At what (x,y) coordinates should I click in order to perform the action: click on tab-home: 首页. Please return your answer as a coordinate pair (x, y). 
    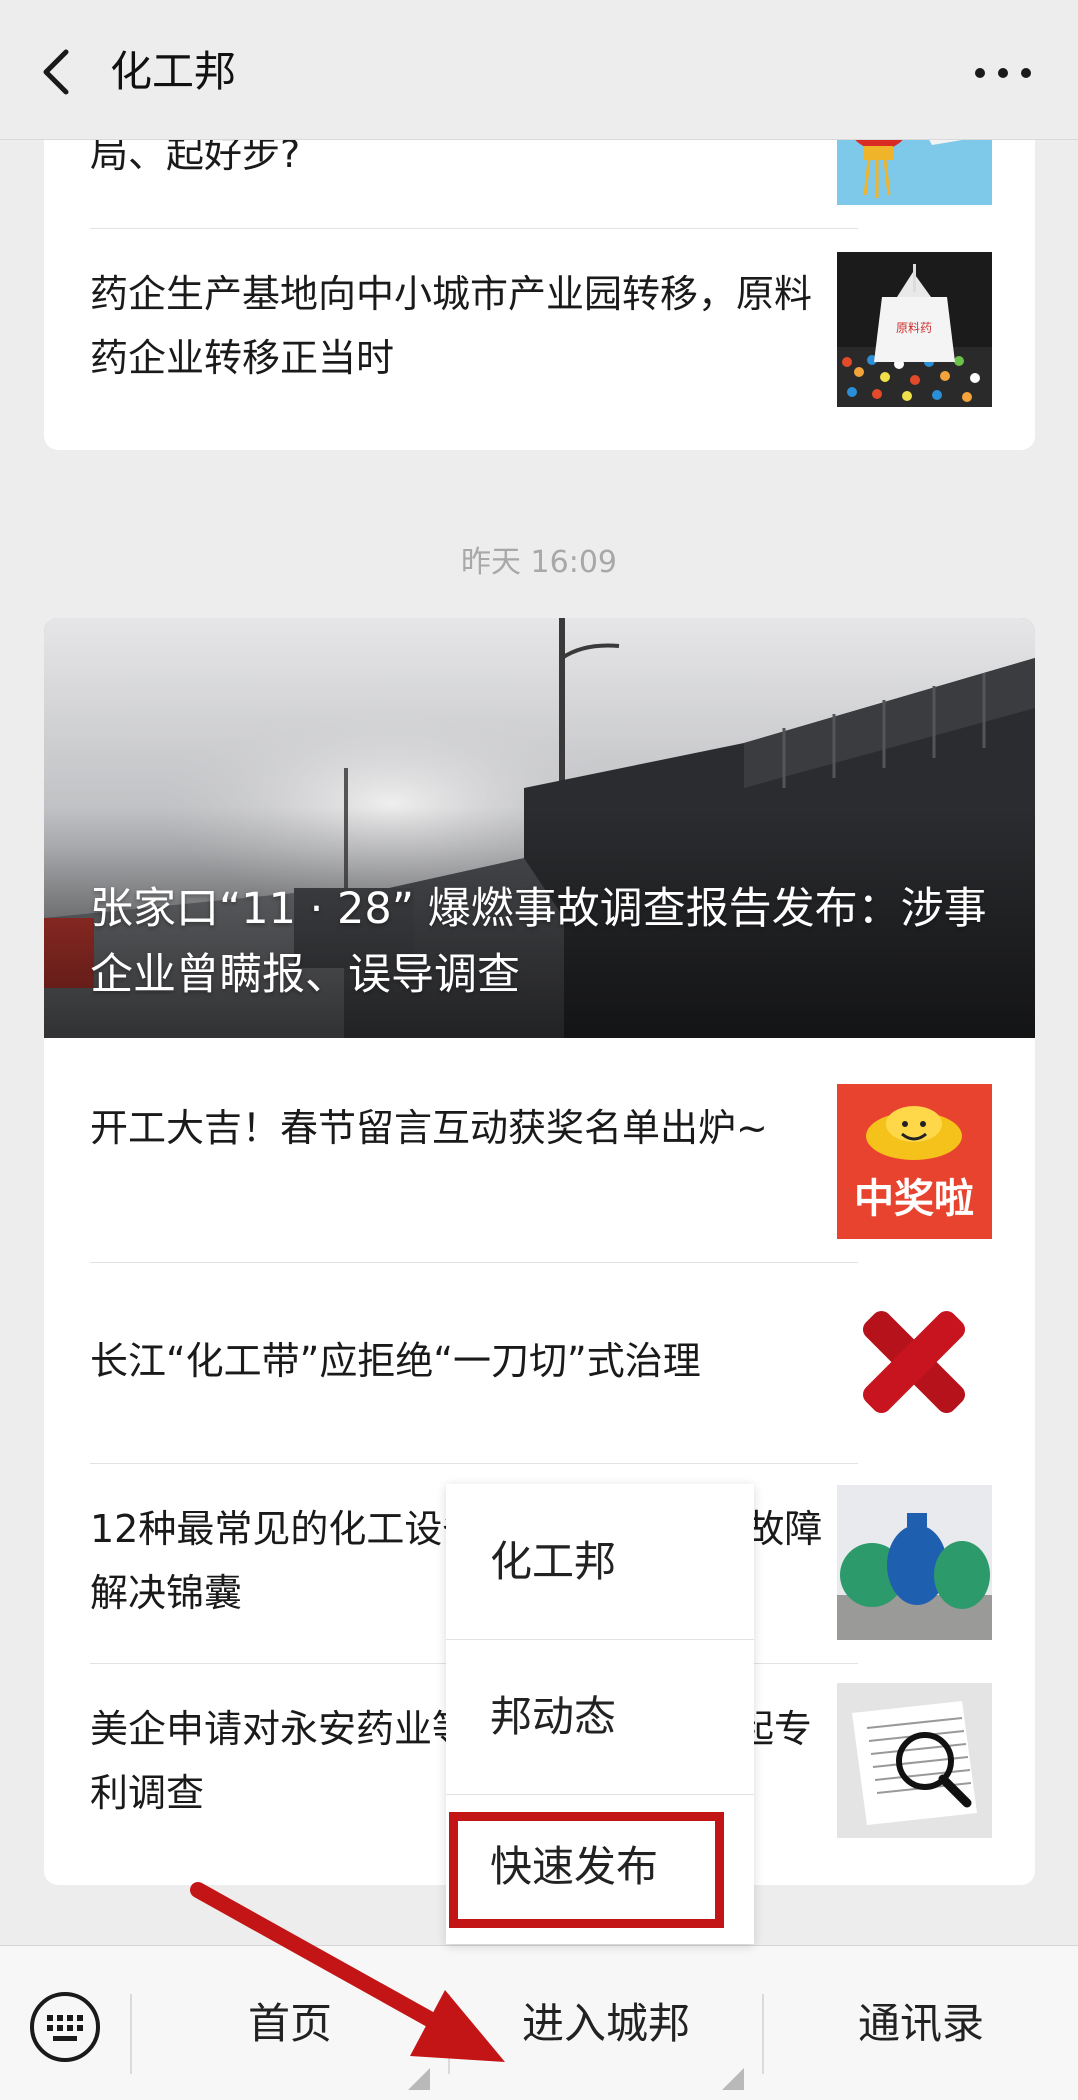
    Looking at the image, I should click on (290, 2023).